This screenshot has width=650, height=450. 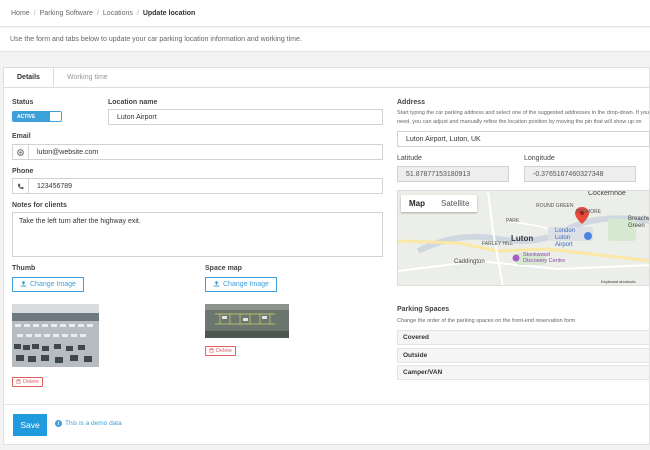 I want to click on space-map-change-image-button: Change Image, so click(x=241, y=284).